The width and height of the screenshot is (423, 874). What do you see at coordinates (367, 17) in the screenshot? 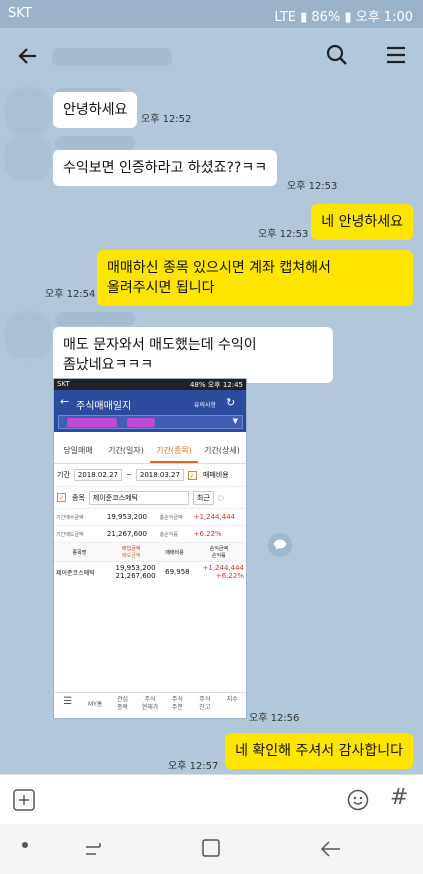
I see `ampm-label: 오후` at bounding box center [367, 17].